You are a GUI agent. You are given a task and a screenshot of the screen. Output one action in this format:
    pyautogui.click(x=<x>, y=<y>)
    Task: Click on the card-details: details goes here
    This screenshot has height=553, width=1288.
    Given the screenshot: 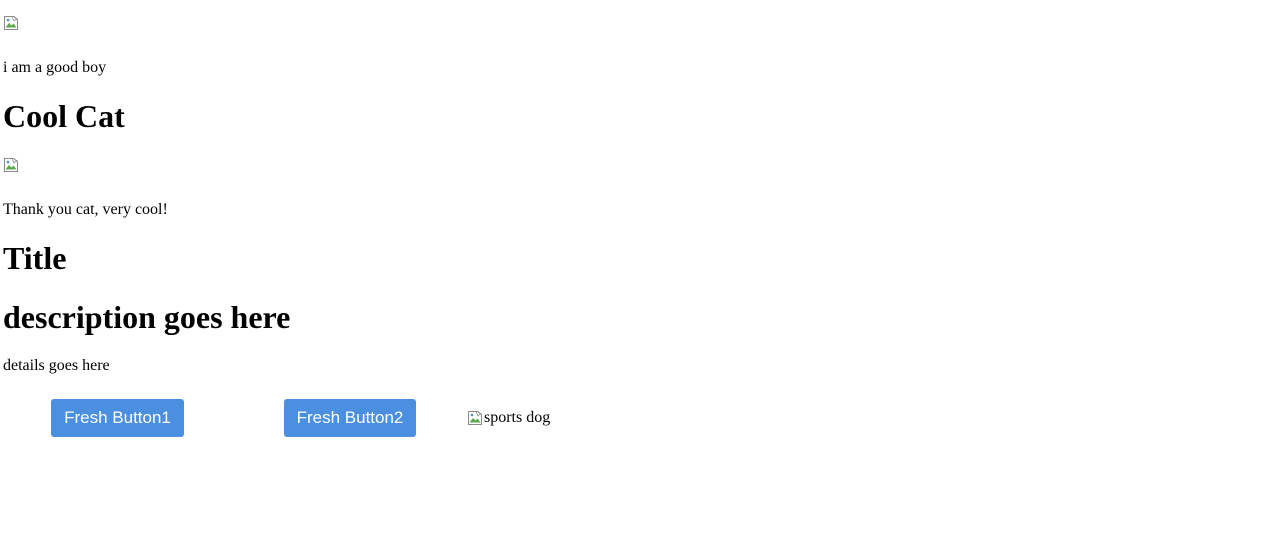 What is the action you would take?
    pyautogui.click(x=56, y=365)
    